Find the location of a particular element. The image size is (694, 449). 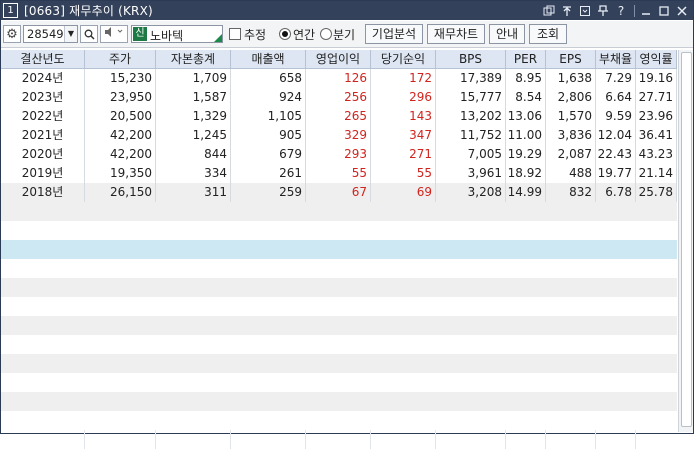

table-cell: 2,087 is located at coordinates (571, 154).